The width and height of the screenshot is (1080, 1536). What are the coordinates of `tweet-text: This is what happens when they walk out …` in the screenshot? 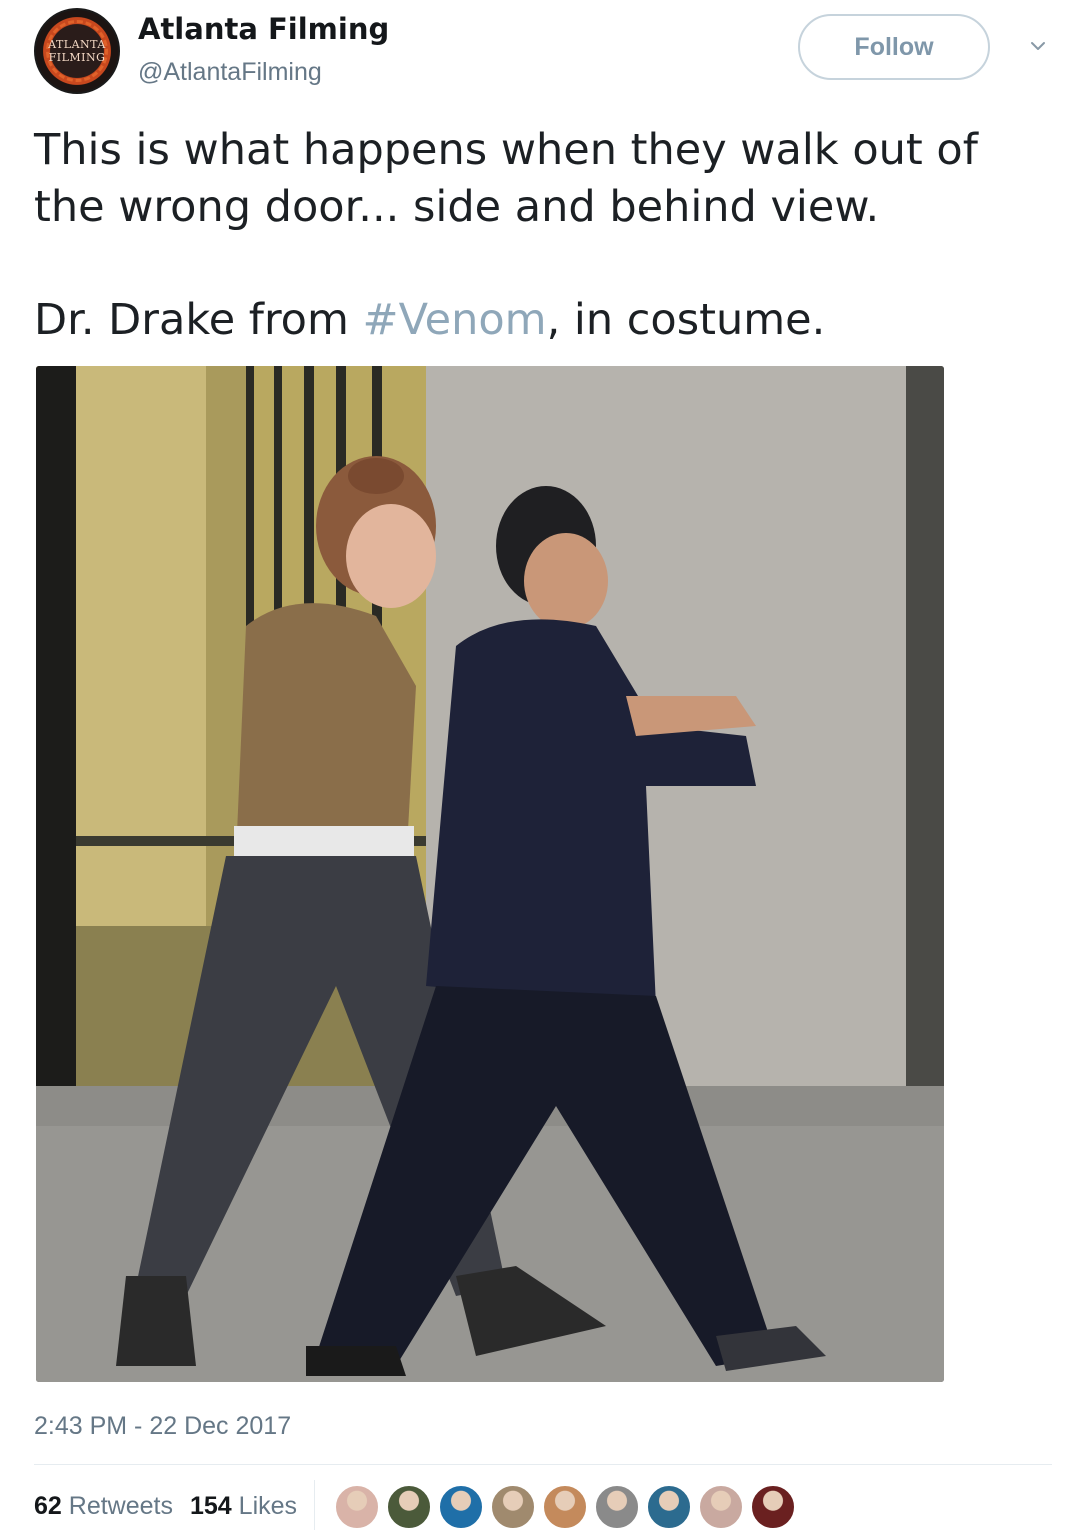 It's located at (534, 235).